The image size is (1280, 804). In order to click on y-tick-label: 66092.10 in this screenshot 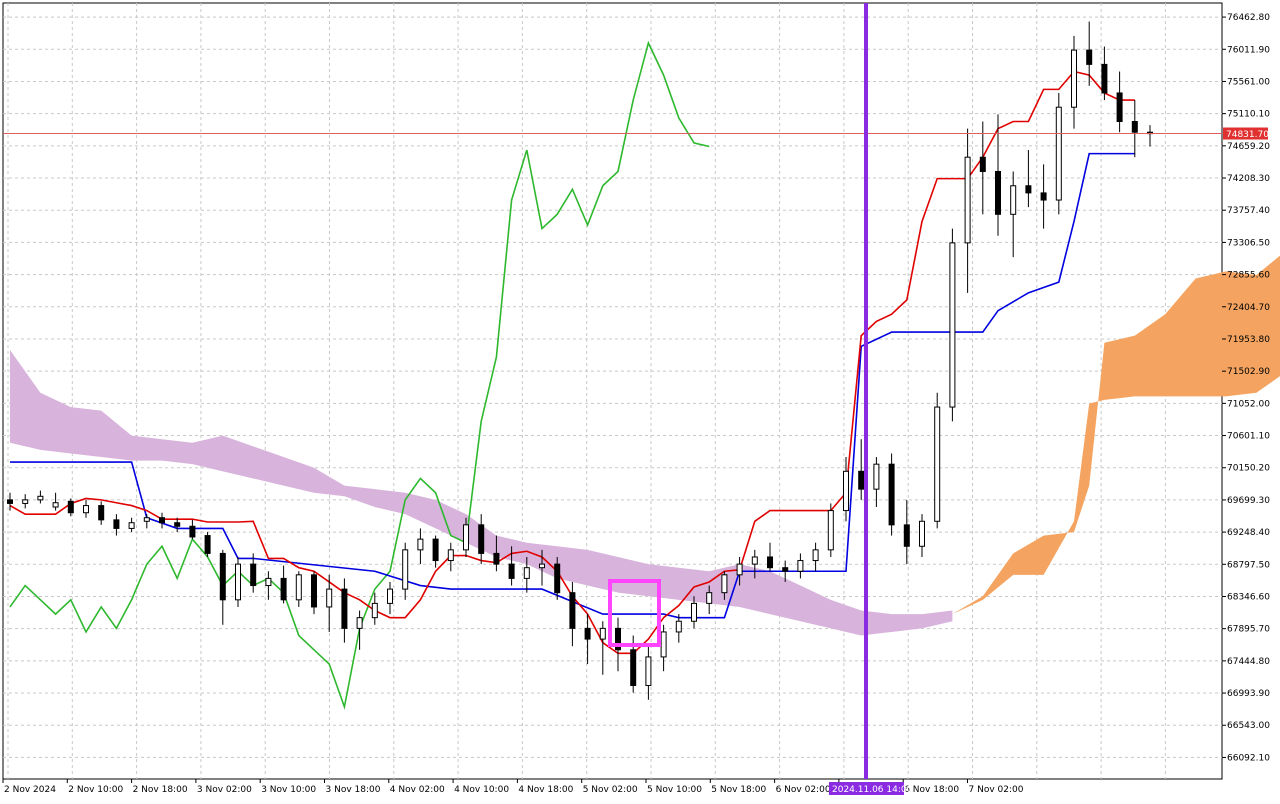, I will do `click(1248, 758)`.